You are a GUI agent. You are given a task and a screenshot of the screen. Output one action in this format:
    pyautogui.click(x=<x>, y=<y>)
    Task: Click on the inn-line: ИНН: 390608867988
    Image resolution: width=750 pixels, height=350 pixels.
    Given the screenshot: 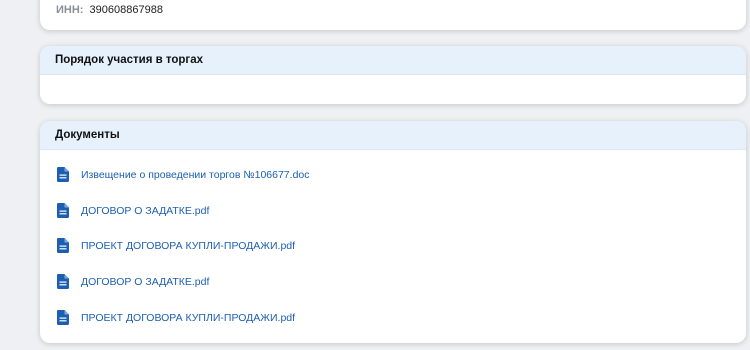 What is the action you would take?
    pyautogui.click(x=109, y=10)
    